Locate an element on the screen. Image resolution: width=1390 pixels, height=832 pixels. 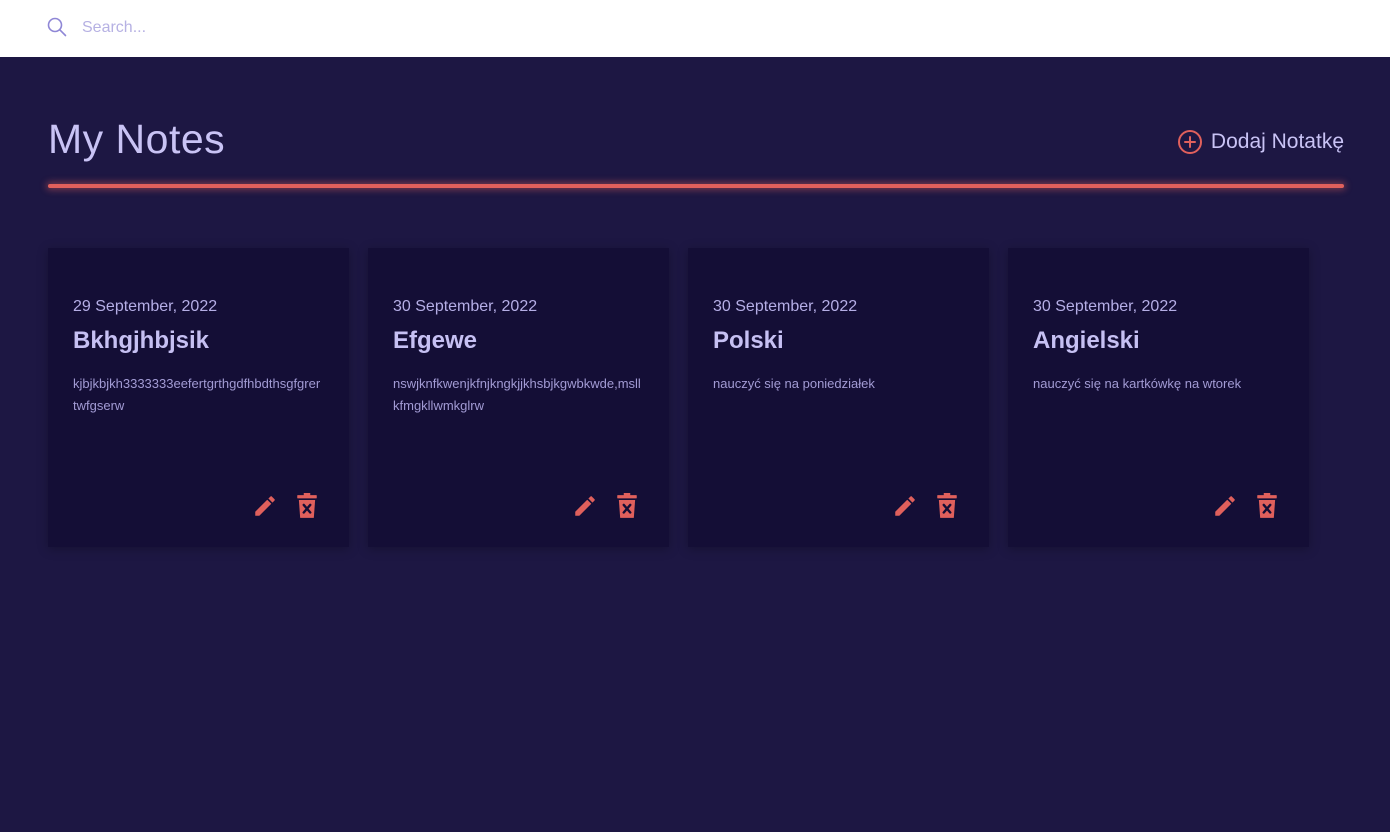
note-title: Bkhgjhbjsik is located at coordinates (141, 340).